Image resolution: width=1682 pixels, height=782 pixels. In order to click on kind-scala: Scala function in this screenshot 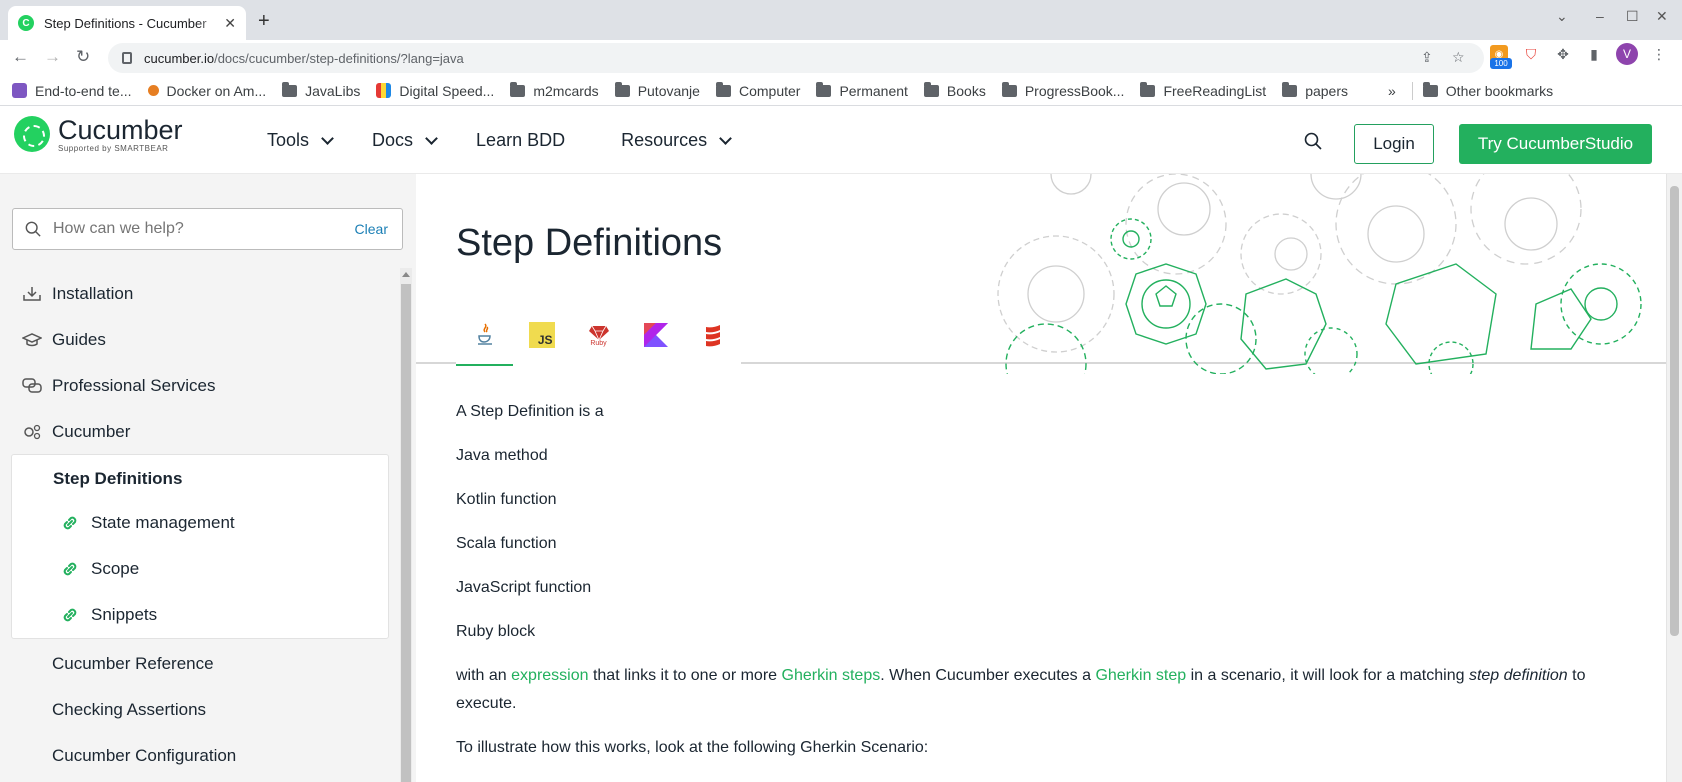, I will do `click(506, 543)`.